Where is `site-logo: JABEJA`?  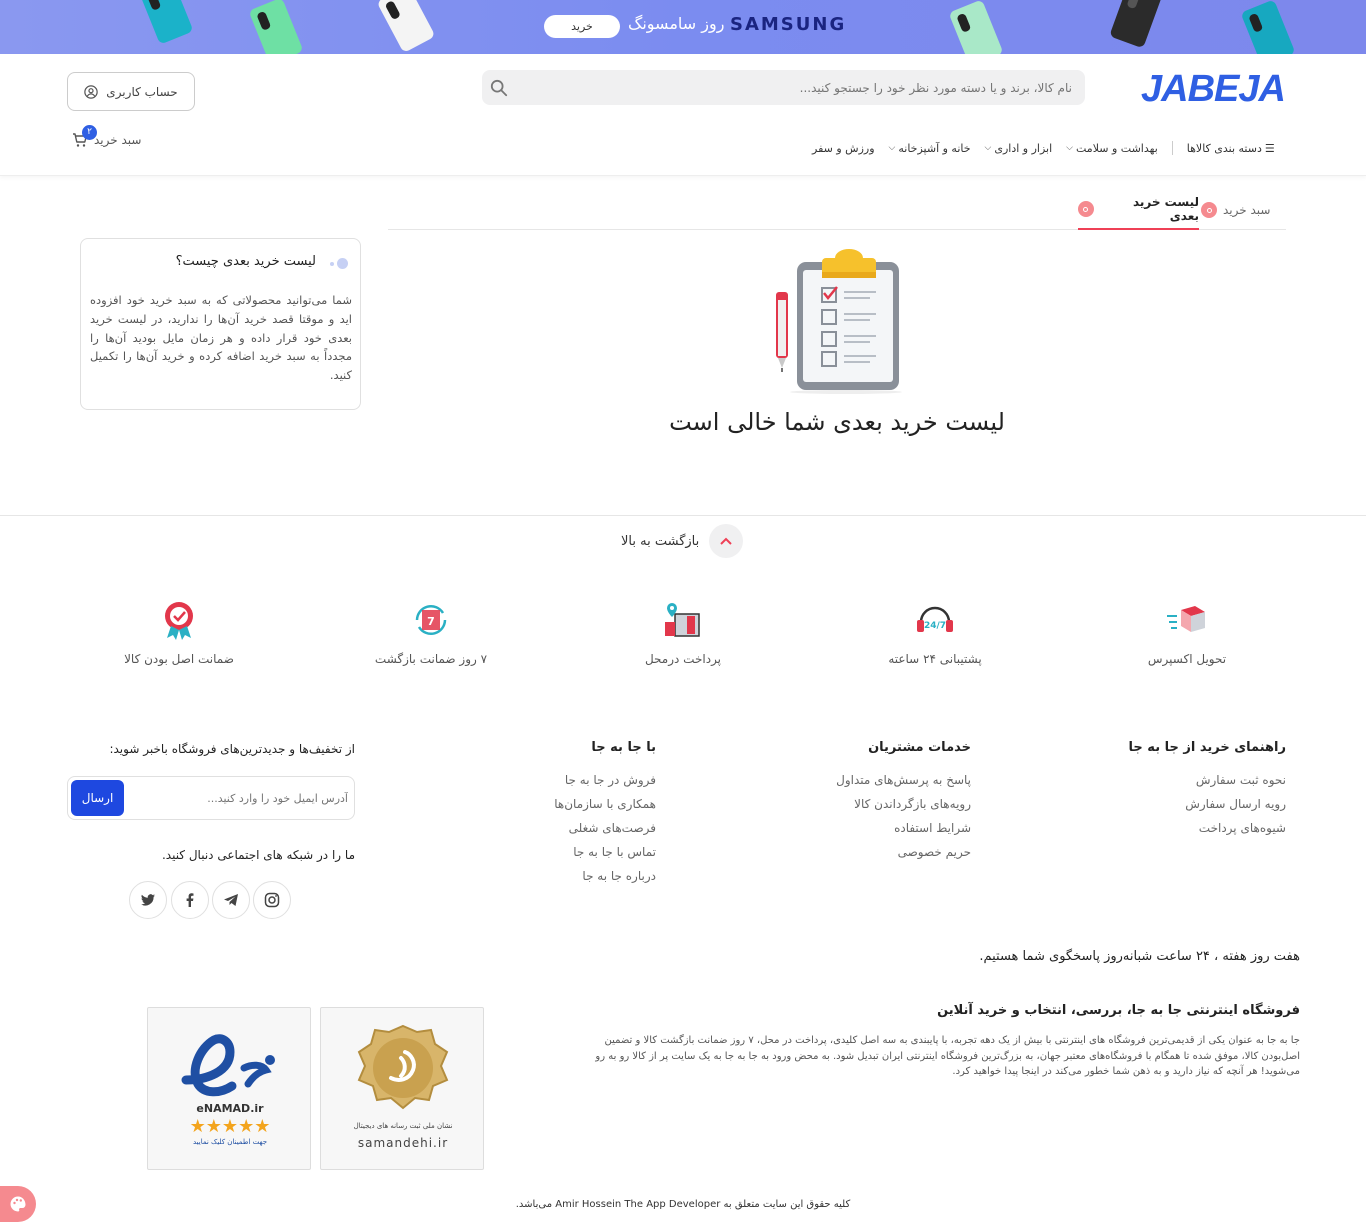 site-logo: JABEJA is located at coordinates (1213, 89).